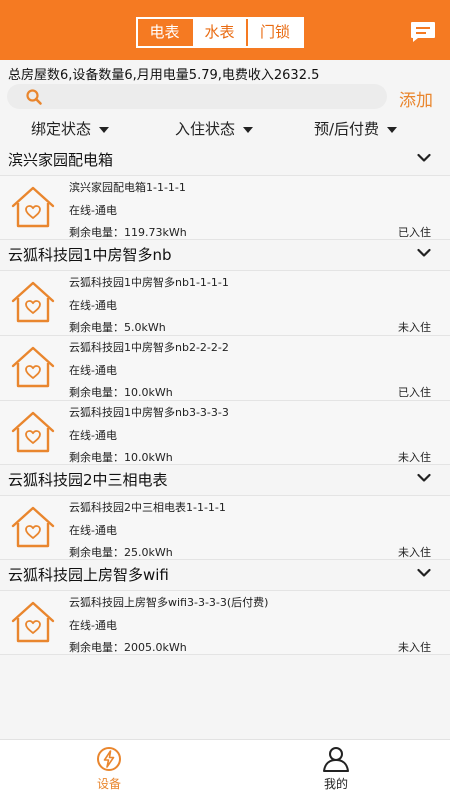  Describe the element at coordinates (155, 232) in the screenshot. I see `remaining-power-value: 119.73kWh` at that location.